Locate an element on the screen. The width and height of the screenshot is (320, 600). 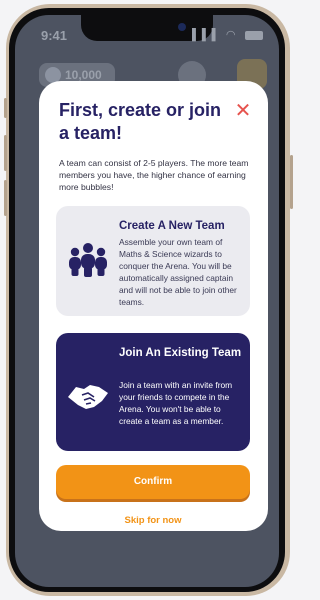
status-bar: 9:41 ▌▌▌ ◠ is located at coordinates (147, 34).